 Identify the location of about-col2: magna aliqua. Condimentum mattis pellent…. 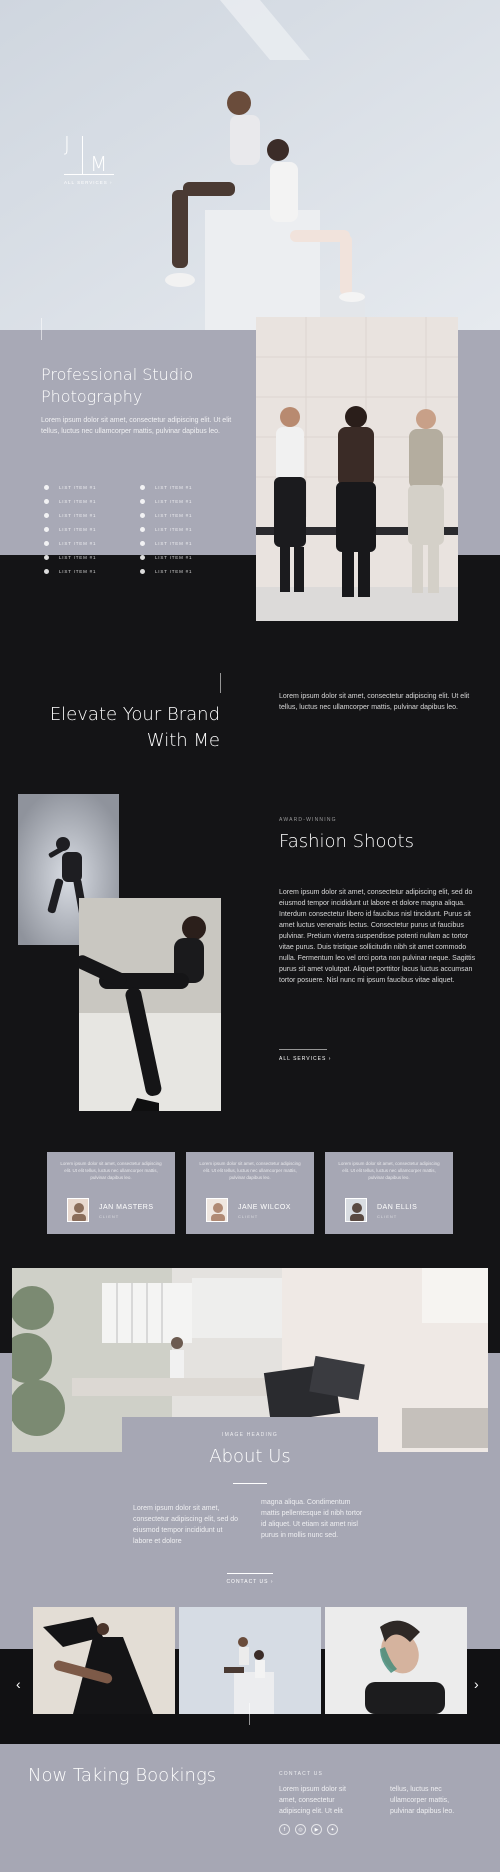
(312, 1519).